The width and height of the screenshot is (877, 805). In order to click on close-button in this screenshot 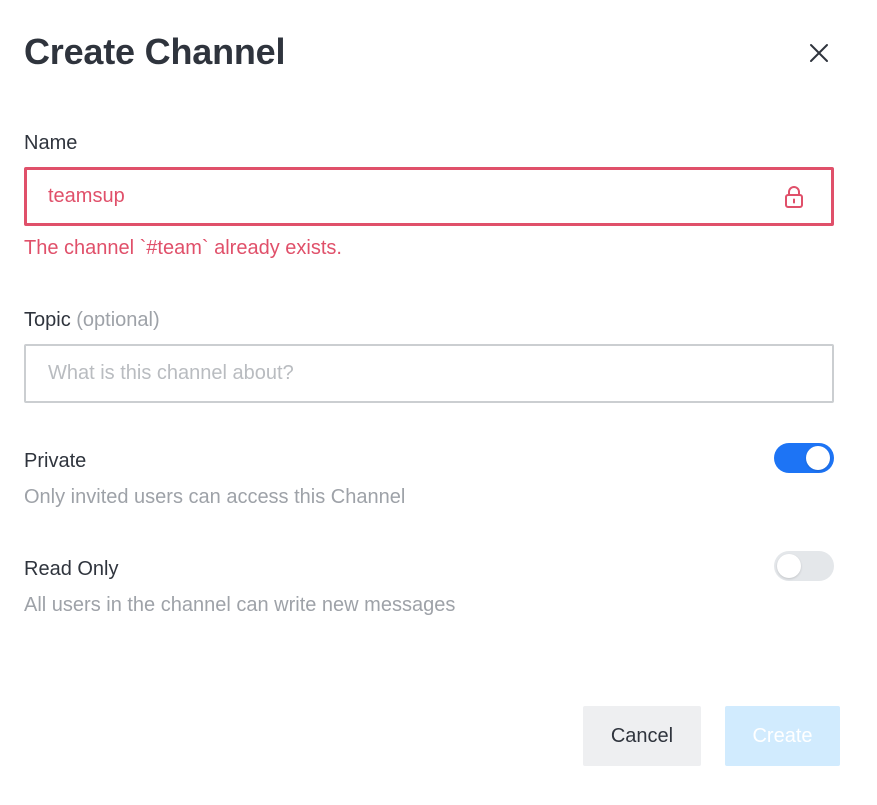, I will do `click(819, 53)`.